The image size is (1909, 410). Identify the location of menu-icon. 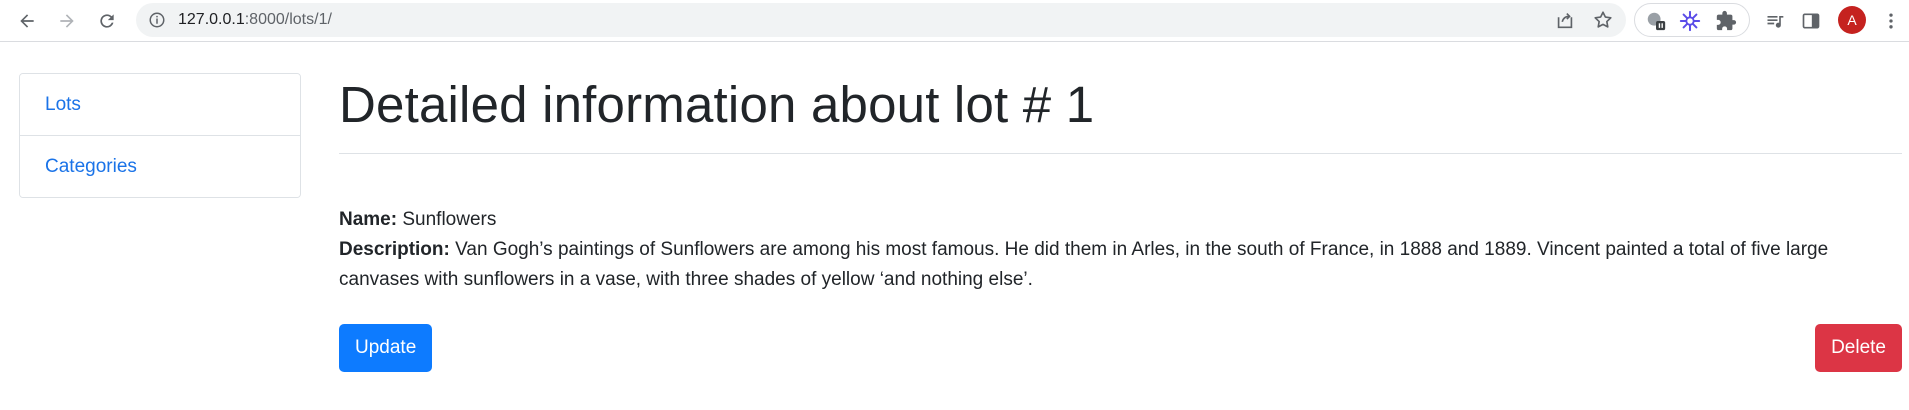
(1891, 21).